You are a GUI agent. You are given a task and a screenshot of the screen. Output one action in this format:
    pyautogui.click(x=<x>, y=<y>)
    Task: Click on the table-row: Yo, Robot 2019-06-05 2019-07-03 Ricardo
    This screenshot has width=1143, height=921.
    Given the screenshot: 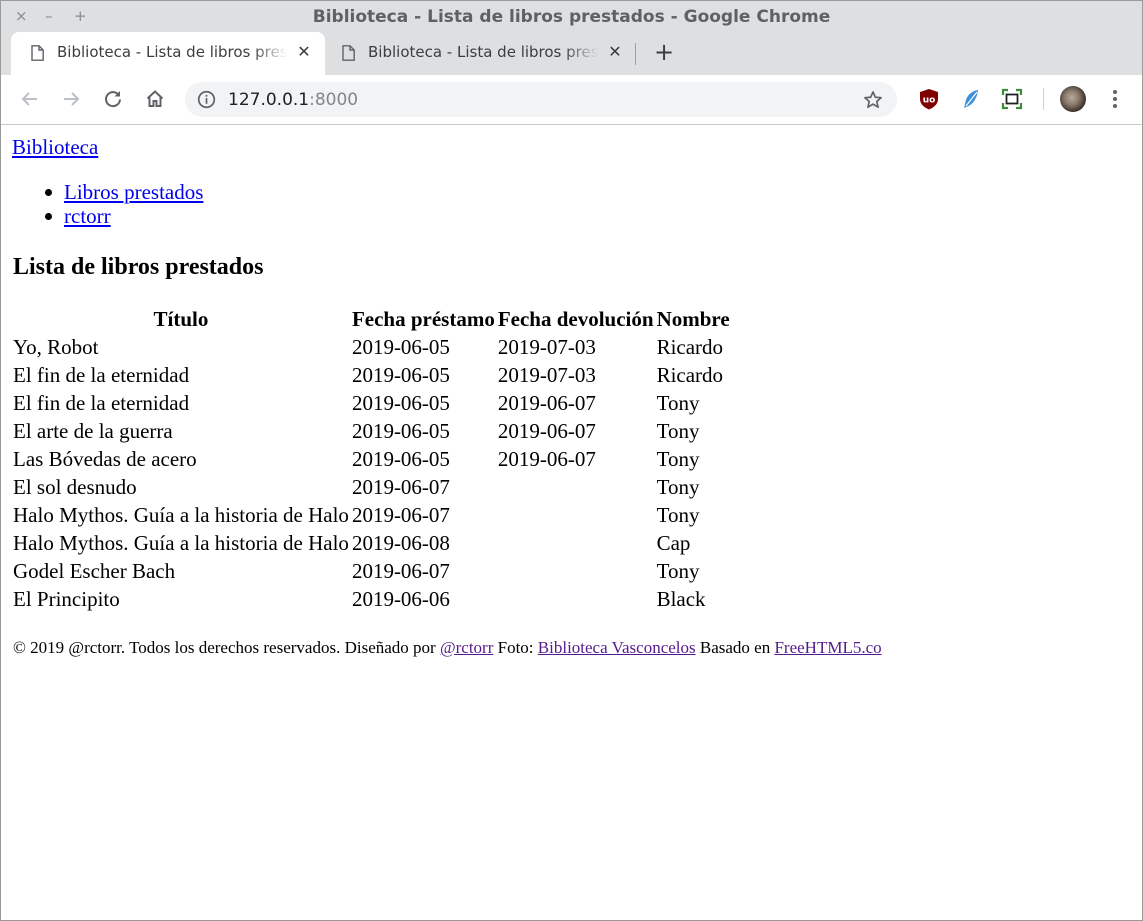 What is the action you would take?
    pyautogui.click(x=371, y=347)
    